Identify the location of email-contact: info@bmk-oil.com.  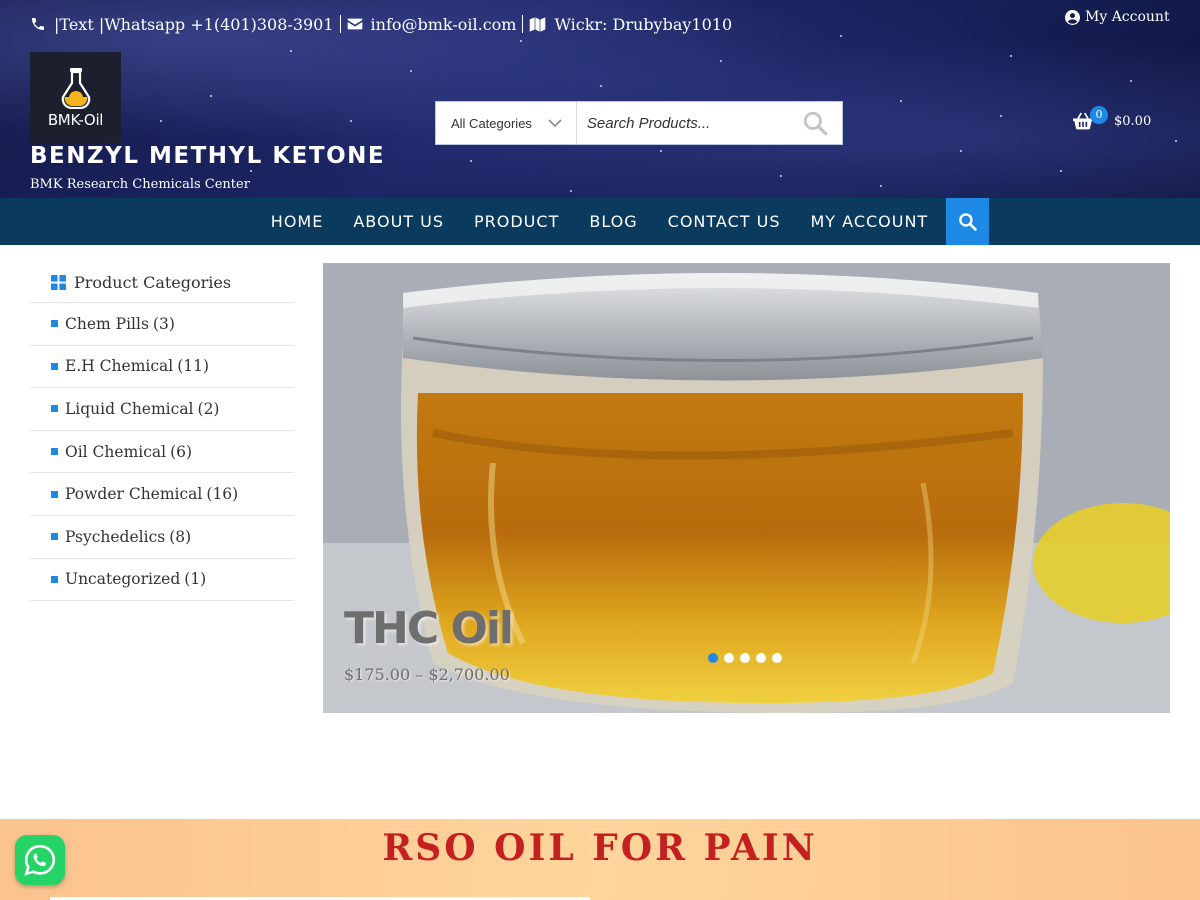
(432, 24).